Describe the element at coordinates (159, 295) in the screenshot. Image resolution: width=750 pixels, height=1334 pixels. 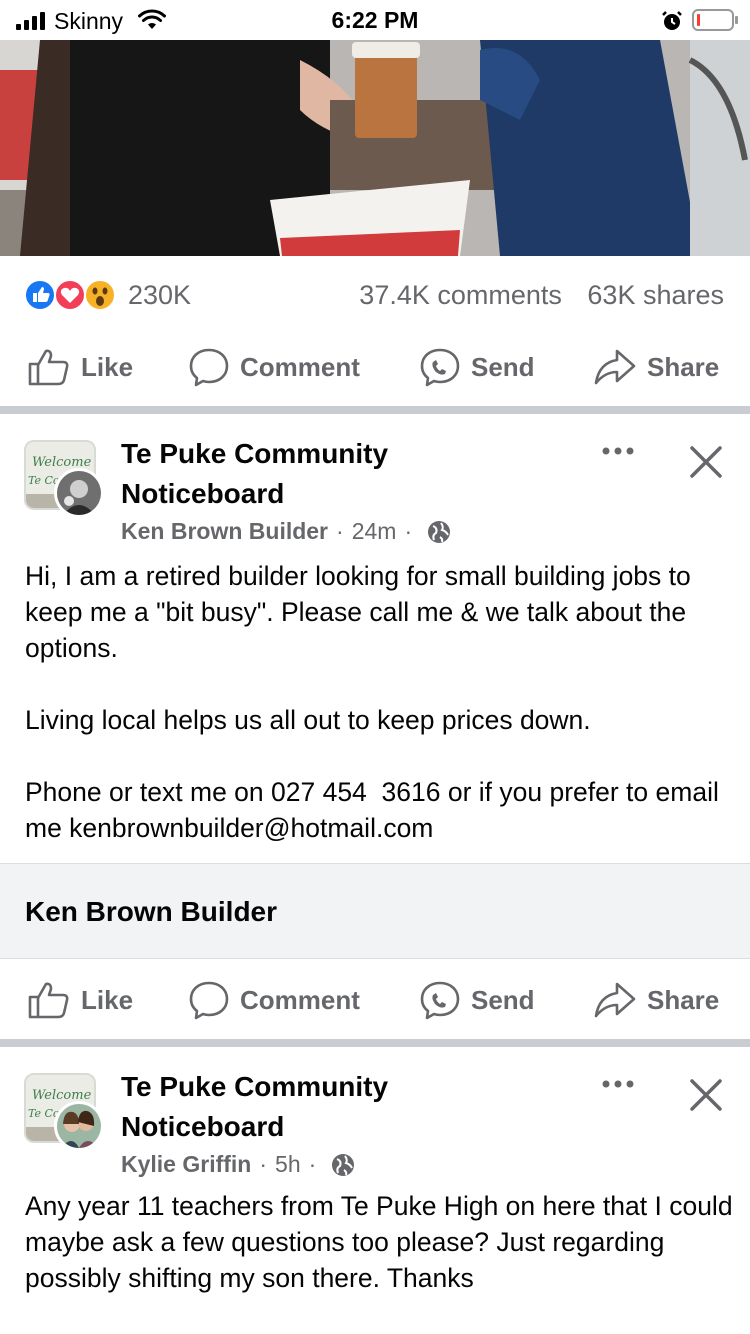
I see `reaction-count: 230K` at that location.